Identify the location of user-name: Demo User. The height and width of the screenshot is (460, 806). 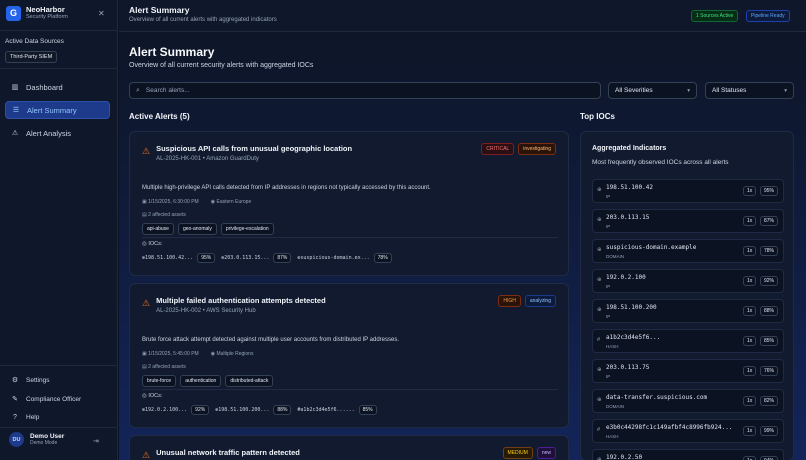
(47, 436).